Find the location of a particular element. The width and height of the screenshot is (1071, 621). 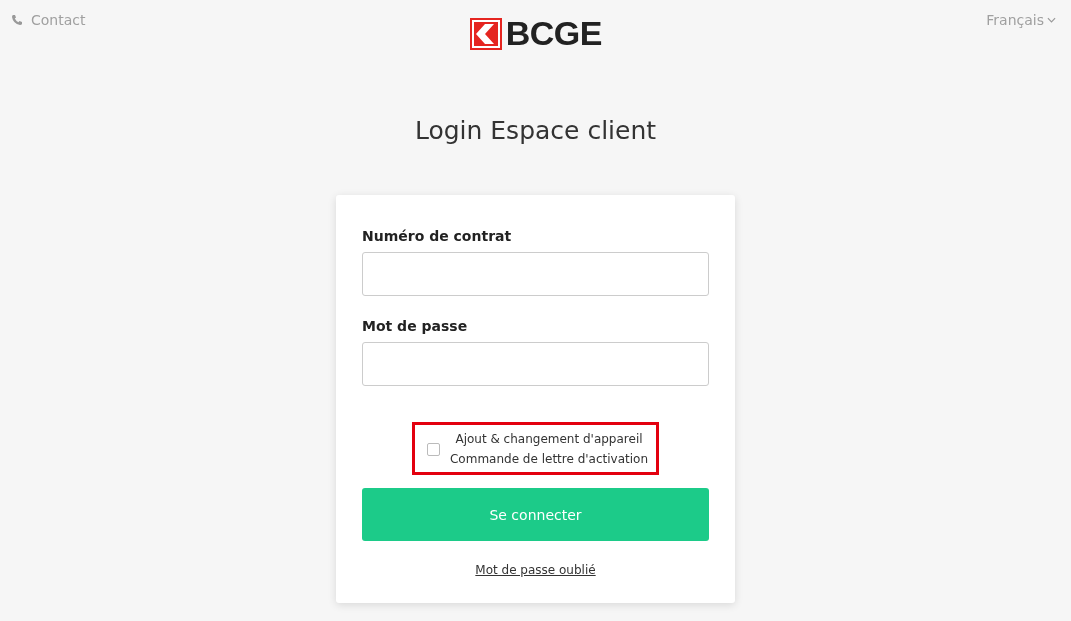

logo-text: BCGE is located at coordinates (553, 33).